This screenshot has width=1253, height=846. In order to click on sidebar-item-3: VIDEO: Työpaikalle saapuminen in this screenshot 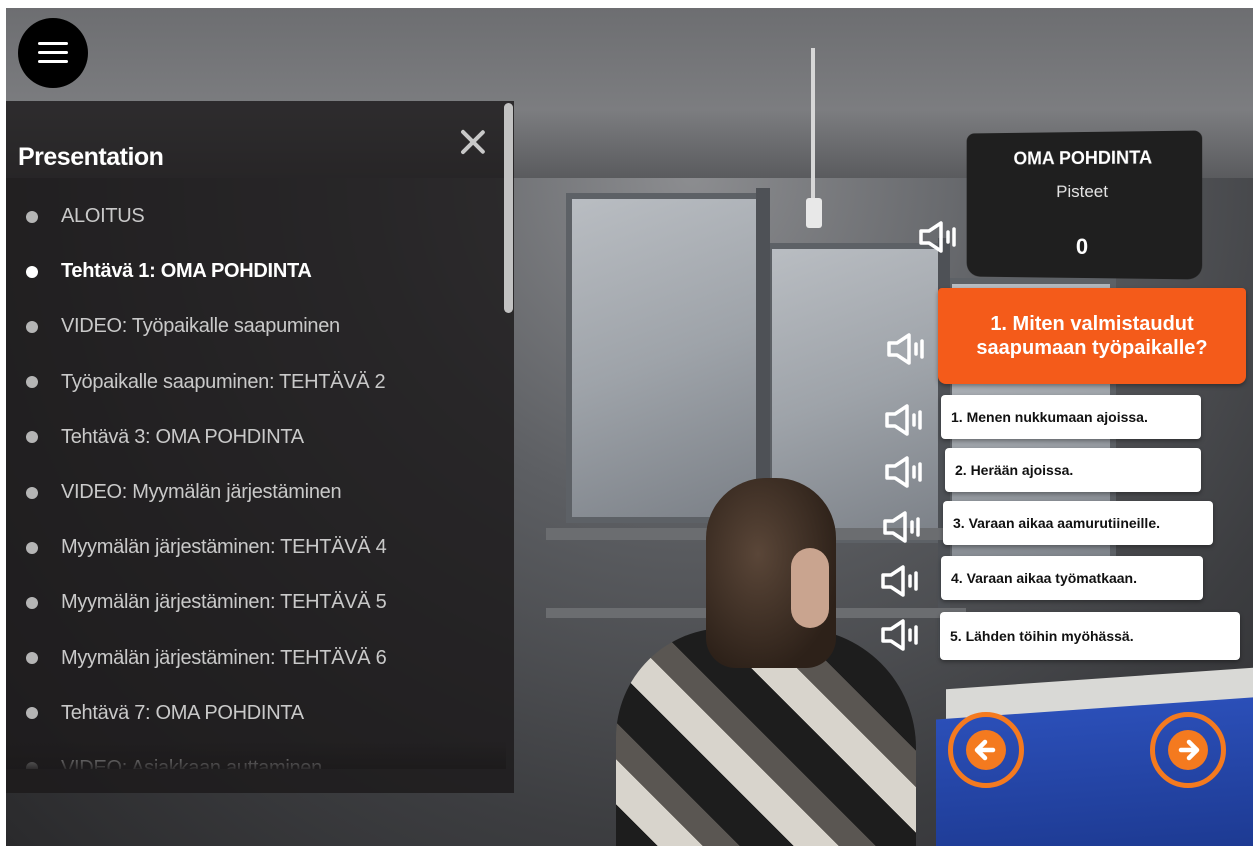, I will do `click(256, 326)`.